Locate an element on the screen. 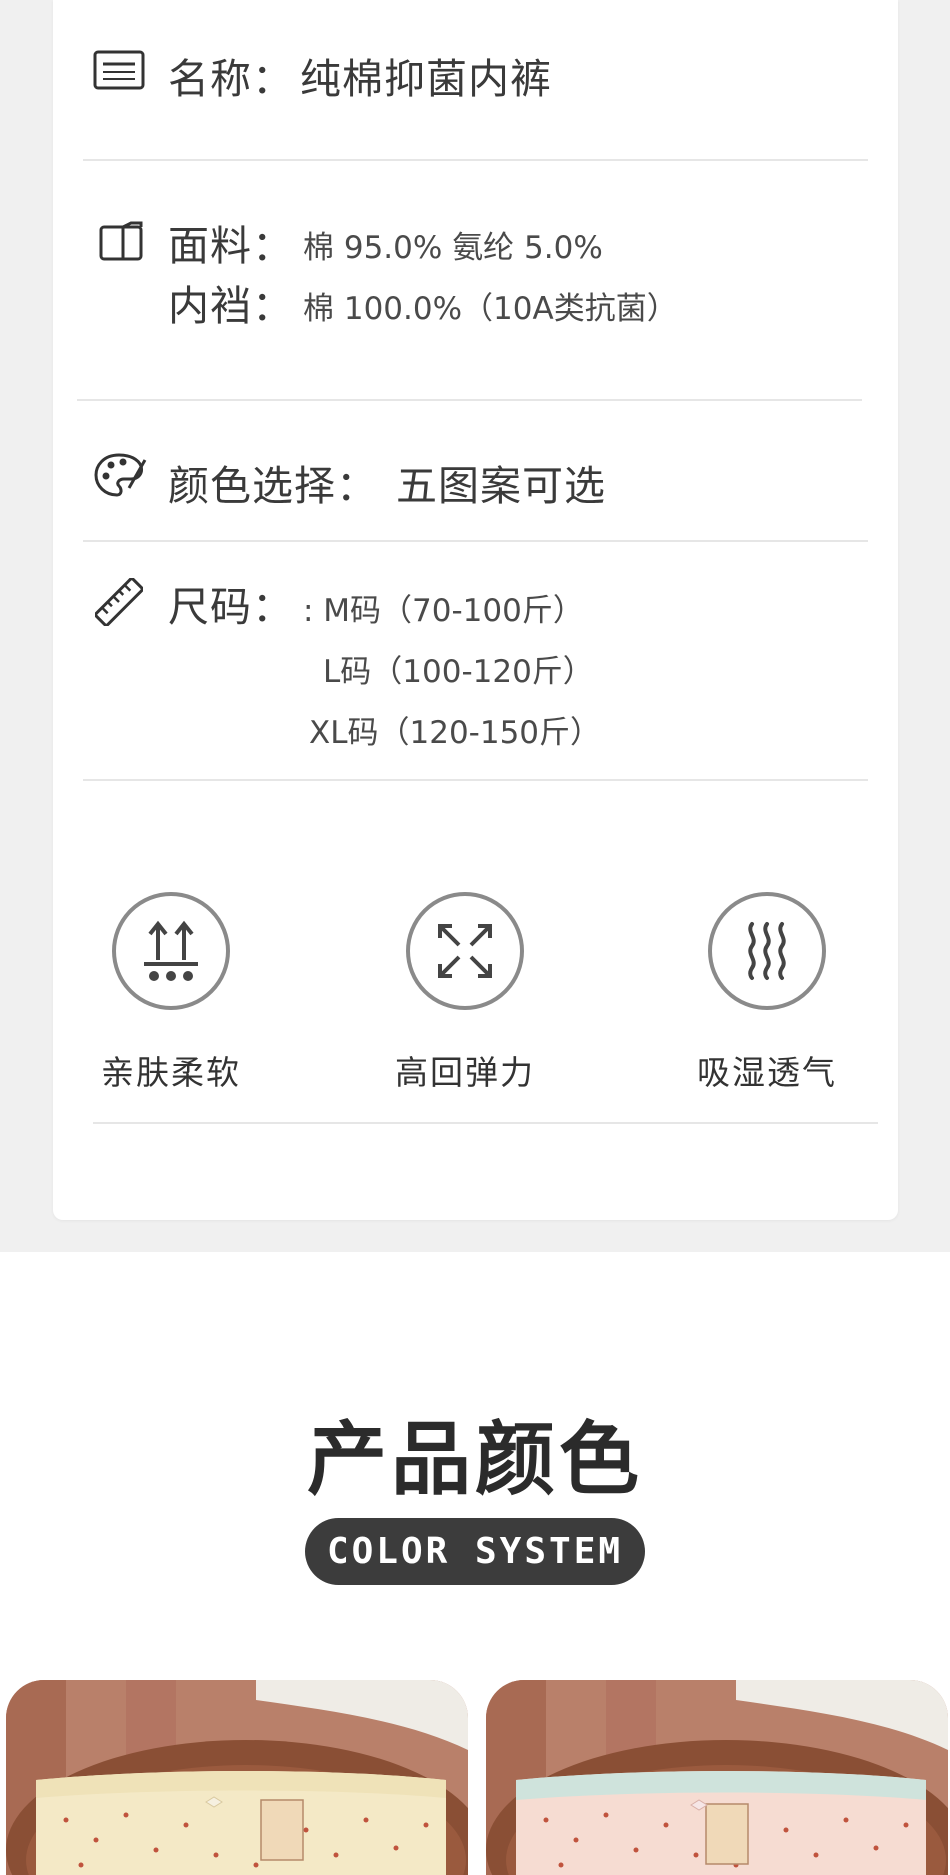 This screenshot has width=950, height=1875. feature-elastic: 高回弹力 is located at coordinates (465, 993).